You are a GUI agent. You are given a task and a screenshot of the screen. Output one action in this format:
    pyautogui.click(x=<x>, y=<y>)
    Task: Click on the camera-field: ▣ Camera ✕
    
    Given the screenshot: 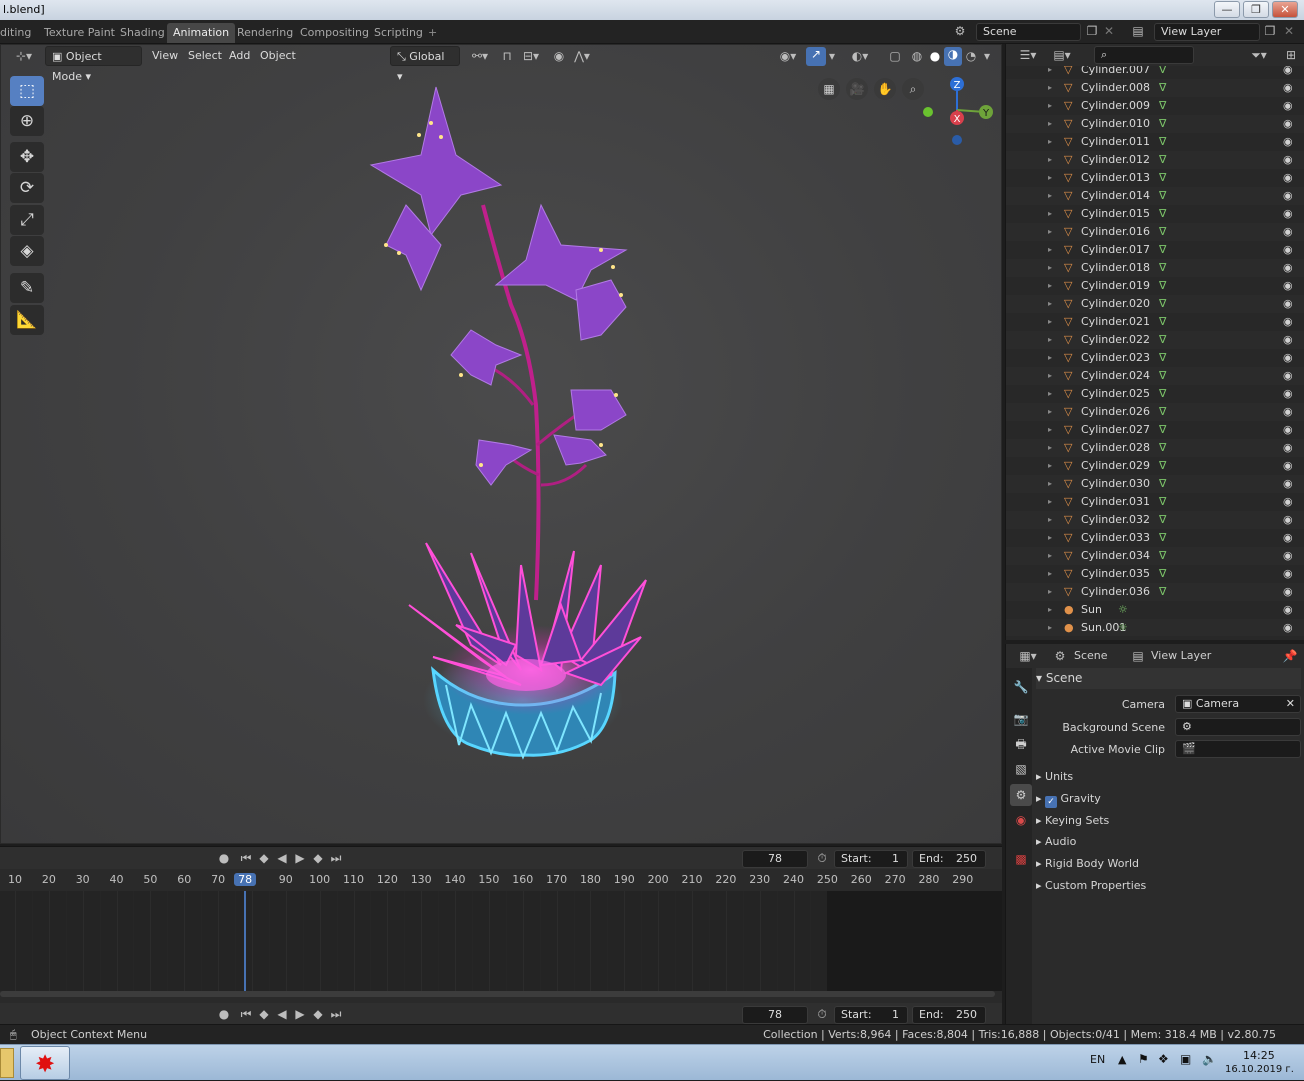 What is the action you would take?
    pyautogui.click(x=1238, y=704)
    